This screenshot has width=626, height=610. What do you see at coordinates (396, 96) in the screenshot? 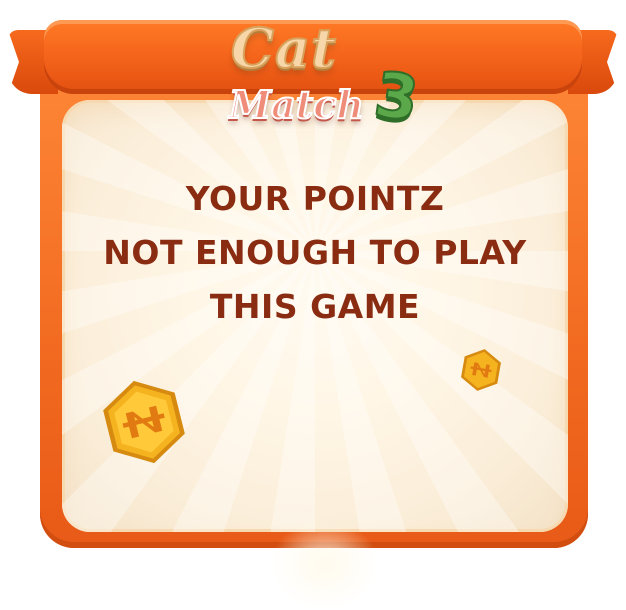
I see `logo-number: 3` at bounding box center [396, 96].